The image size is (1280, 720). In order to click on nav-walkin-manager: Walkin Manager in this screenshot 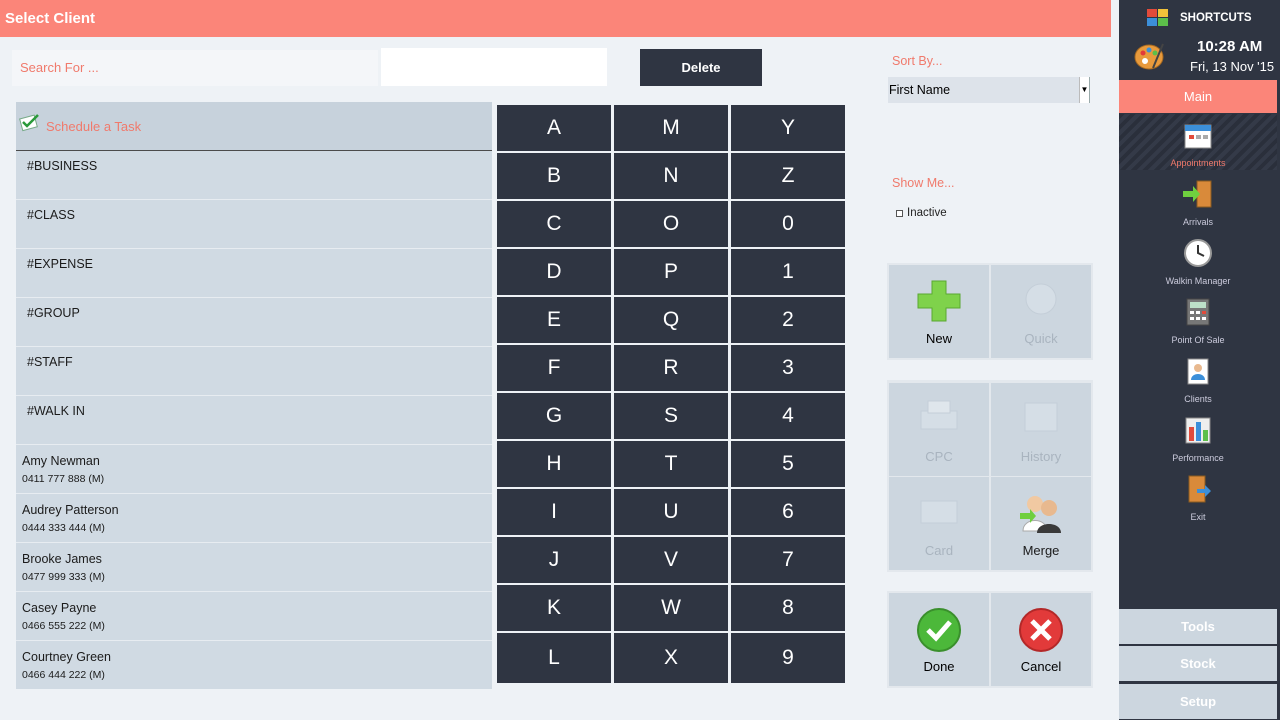, I will do `click(1198, 260)`.